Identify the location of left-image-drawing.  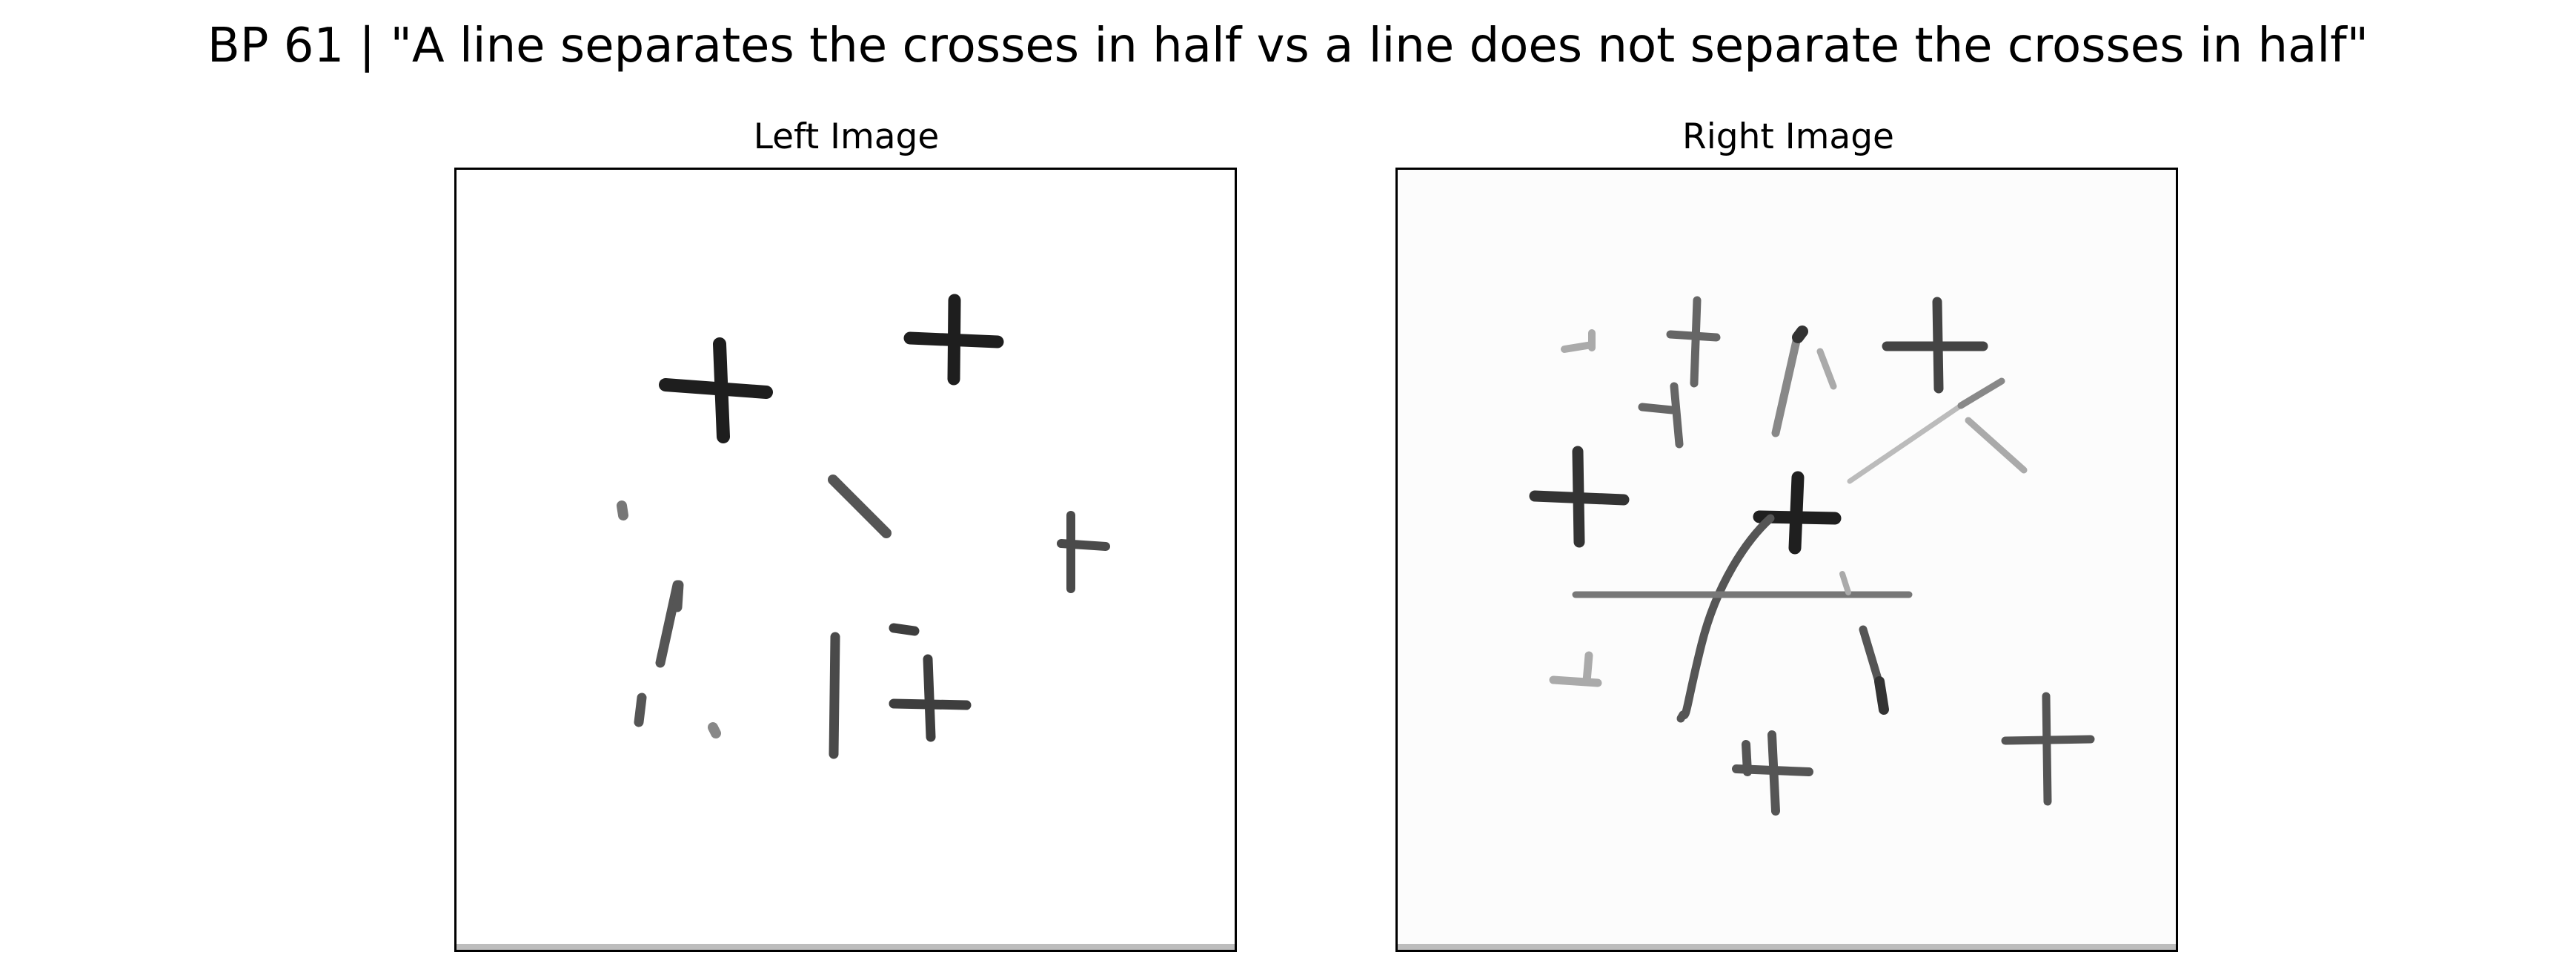
(863, 526).